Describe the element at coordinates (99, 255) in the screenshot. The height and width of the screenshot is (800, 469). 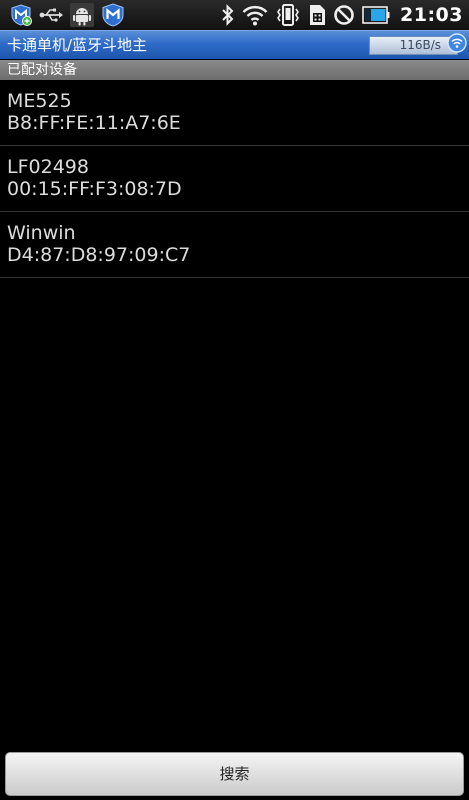
I see `device-address: D4:87:D8:97:09:C7` at that location.